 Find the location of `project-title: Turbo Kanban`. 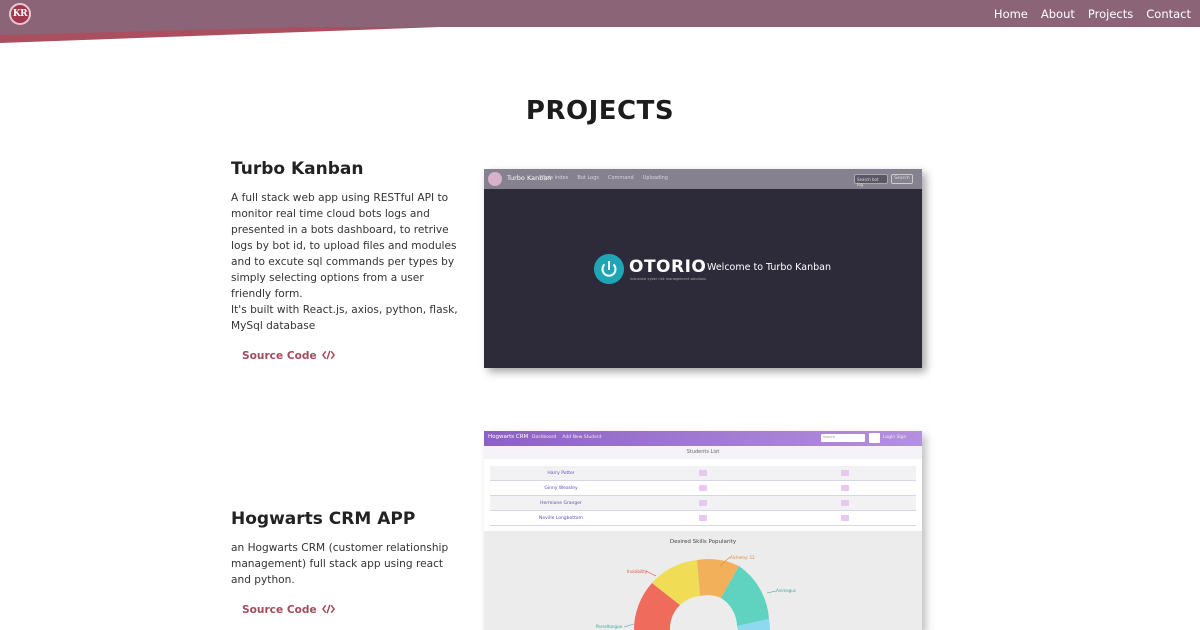

project-title: Turbo Kanban is located at coordinates (297, 169).